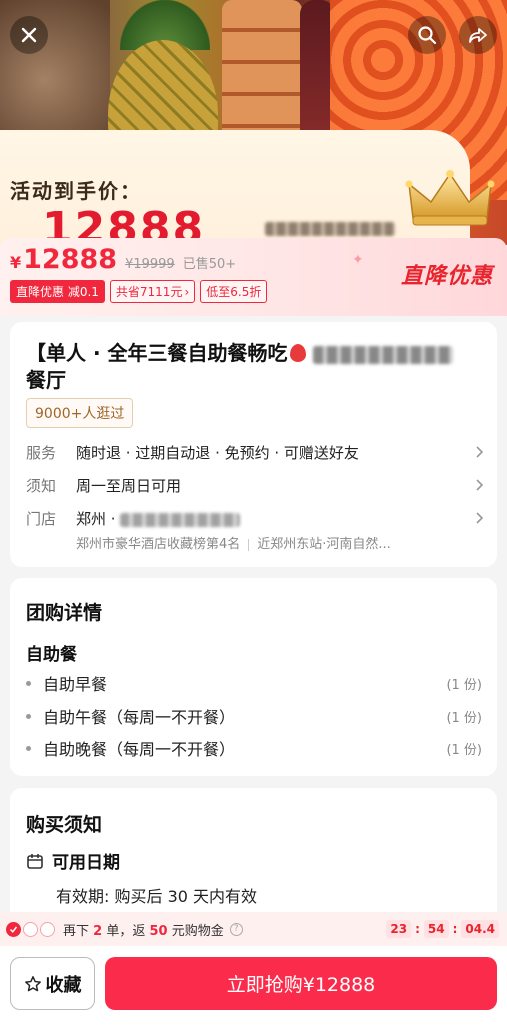  I want to click on group-title: 自助餐, so click(51, 655).